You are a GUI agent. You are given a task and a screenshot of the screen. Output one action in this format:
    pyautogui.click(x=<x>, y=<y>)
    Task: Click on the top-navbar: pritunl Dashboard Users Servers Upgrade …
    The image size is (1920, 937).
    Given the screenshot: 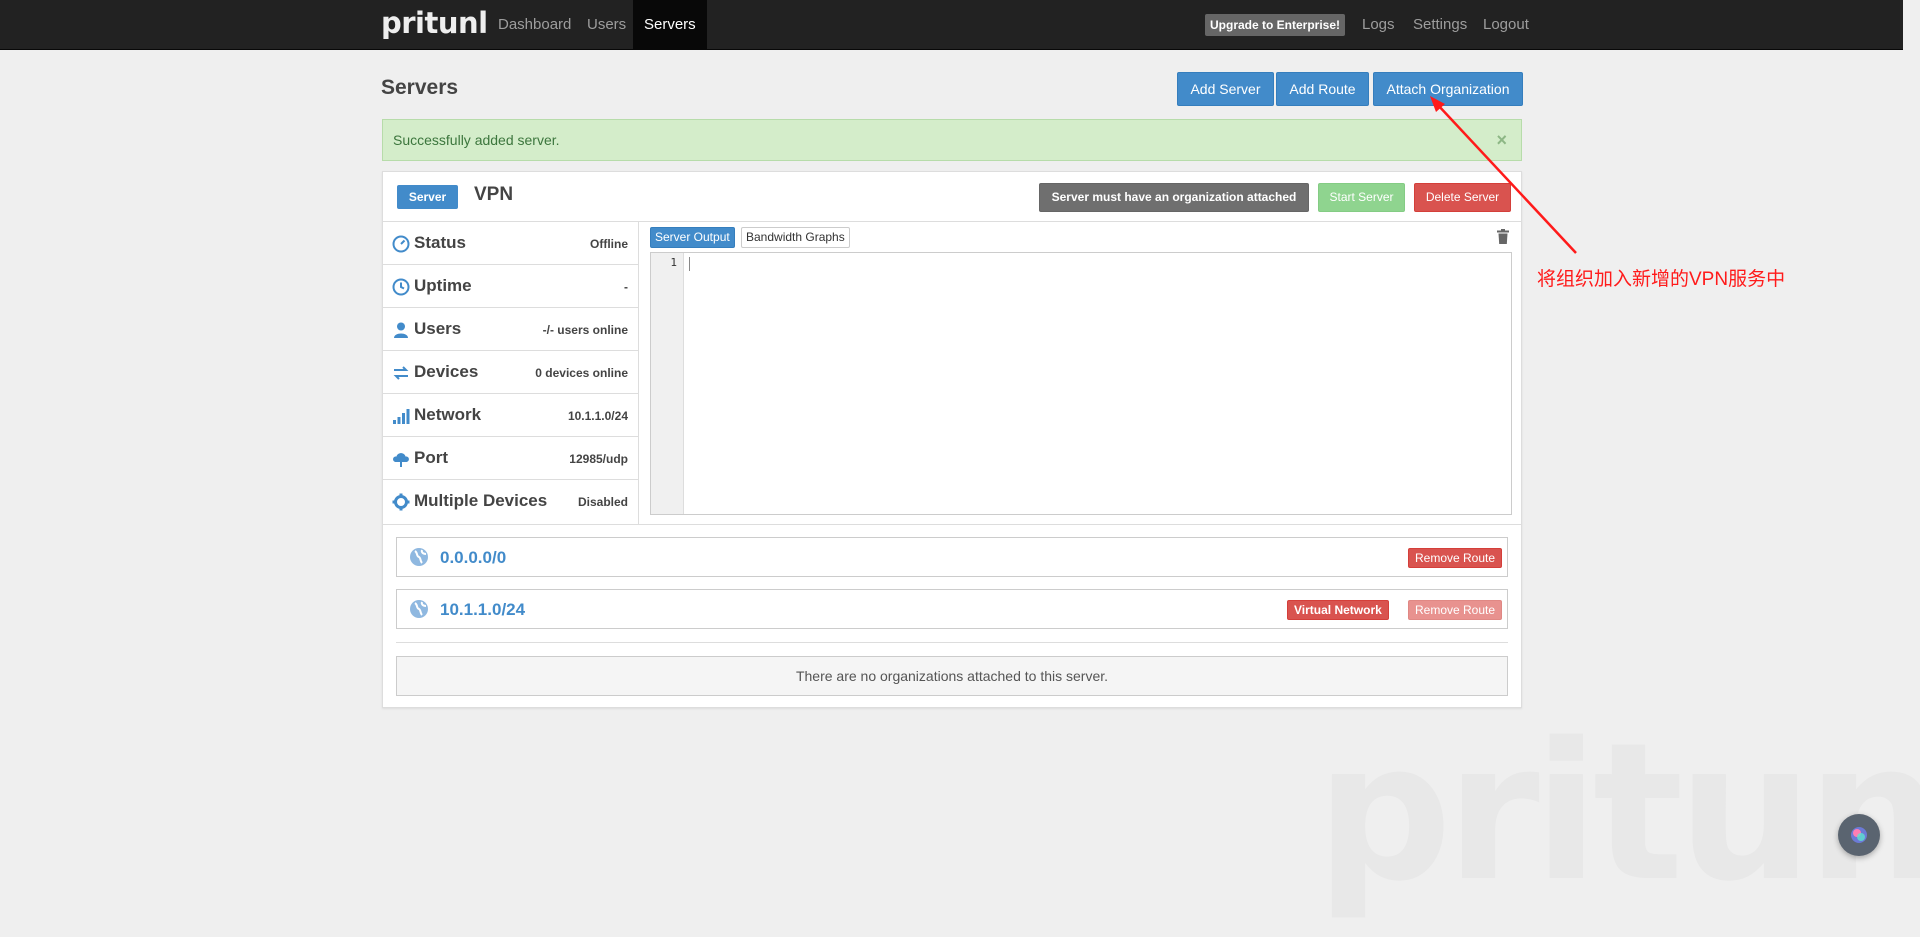 What is the action you would take?
    pyautogui.click(x=951, y=25)
    